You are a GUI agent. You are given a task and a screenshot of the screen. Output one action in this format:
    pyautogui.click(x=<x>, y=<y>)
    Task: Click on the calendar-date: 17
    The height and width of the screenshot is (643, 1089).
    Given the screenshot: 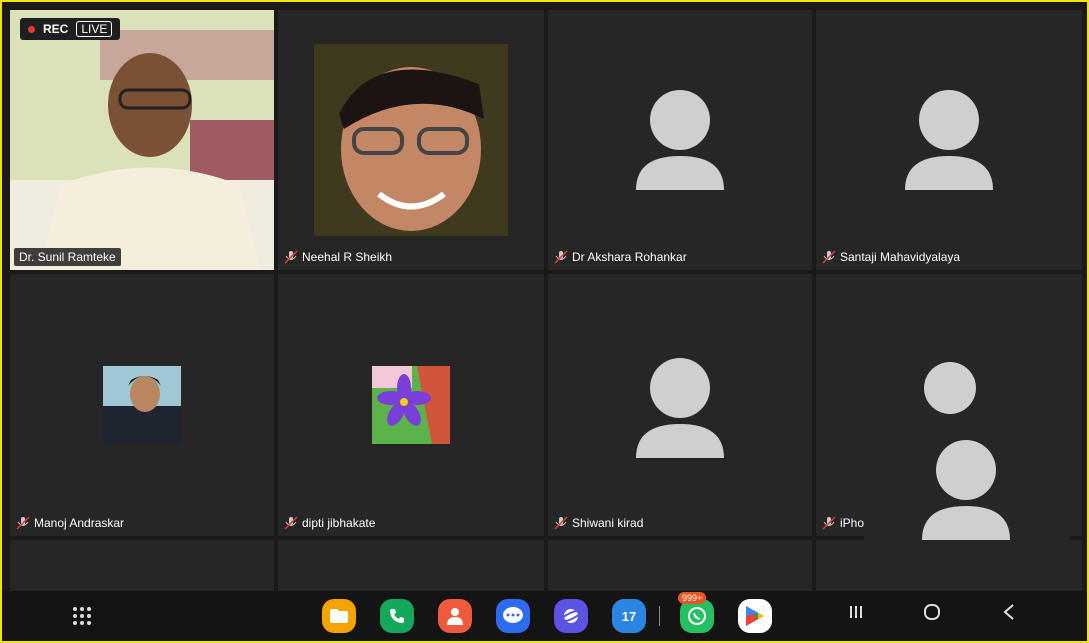 What is the action you would take?
    pyautogui.click(x=629, y=616)
    